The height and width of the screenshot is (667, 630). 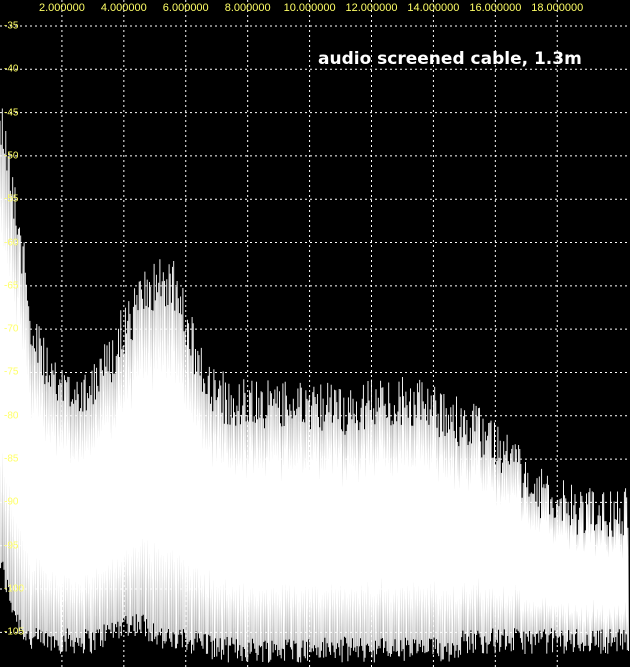 I want to click on x-tick-label: 18.000000, so click(x=557, y=8).